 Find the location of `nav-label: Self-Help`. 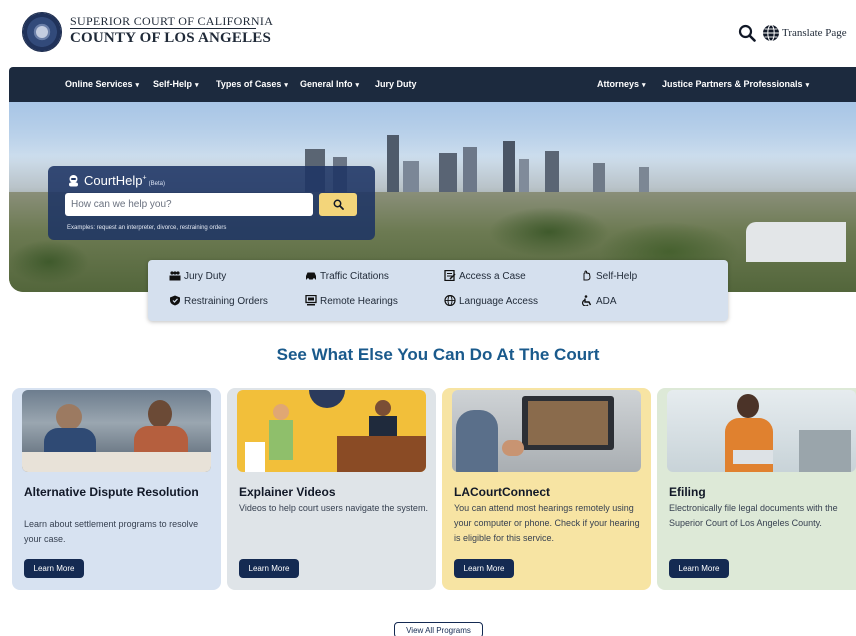

nav-label: Self-Help is located at coordinates (173, 84).